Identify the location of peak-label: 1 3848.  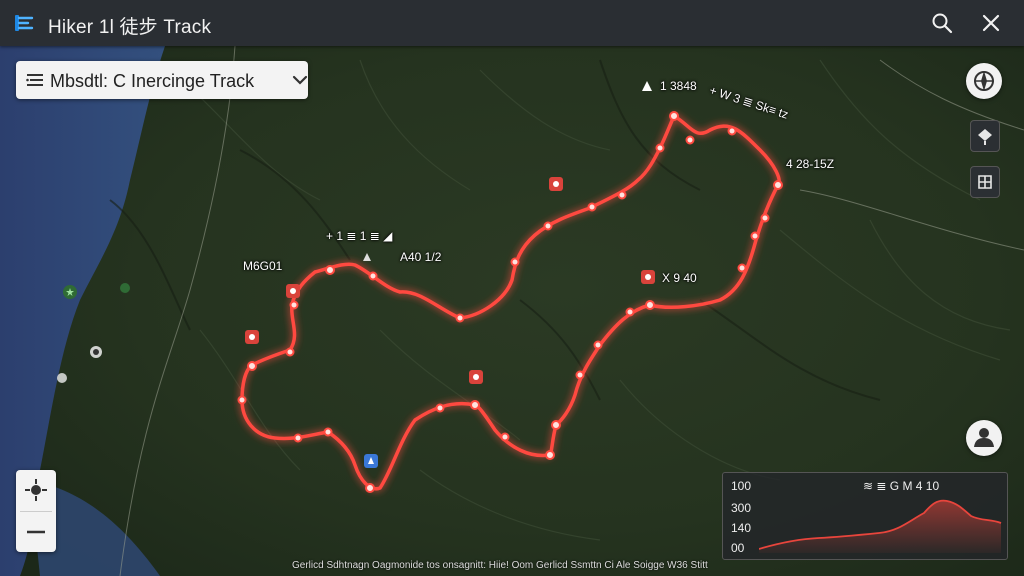
(678, 86).